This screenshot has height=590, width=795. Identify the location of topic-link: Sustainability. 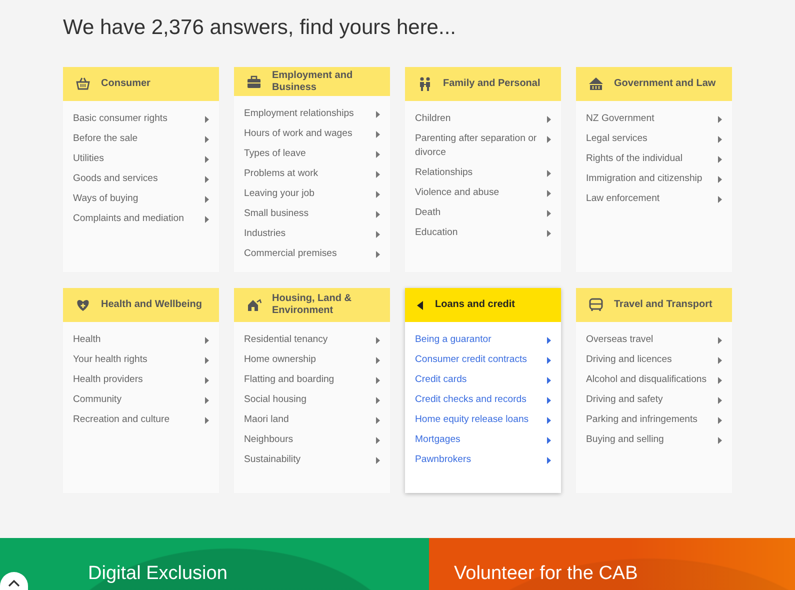
(317, 460).